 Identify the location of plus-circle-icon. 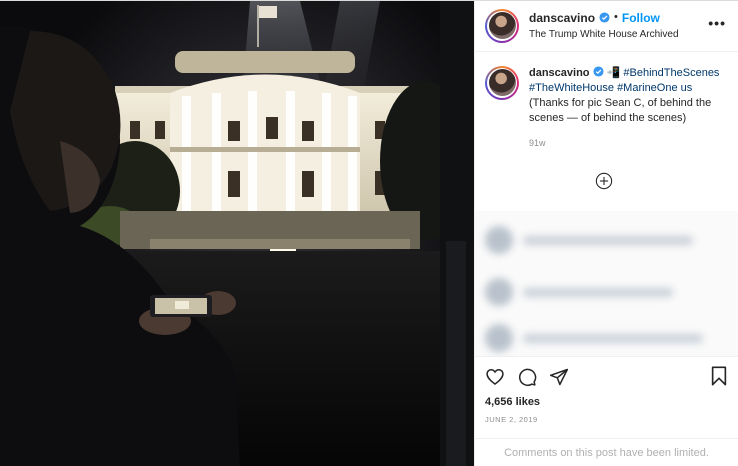
(604, 181).